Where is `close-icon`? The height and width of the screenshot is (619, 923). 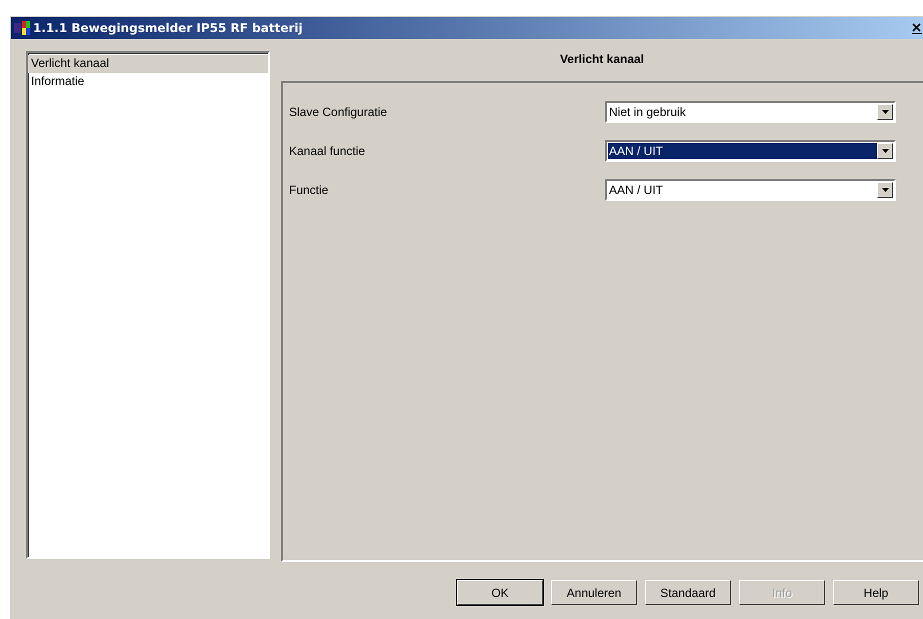 close-icon is located at coordinates (917, 28).